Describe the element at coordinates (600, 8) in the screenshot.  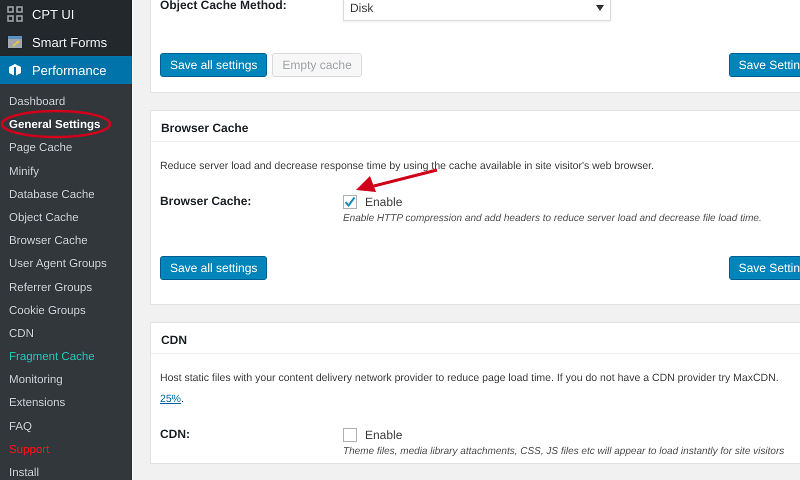
I see `caret-icon` at that location.